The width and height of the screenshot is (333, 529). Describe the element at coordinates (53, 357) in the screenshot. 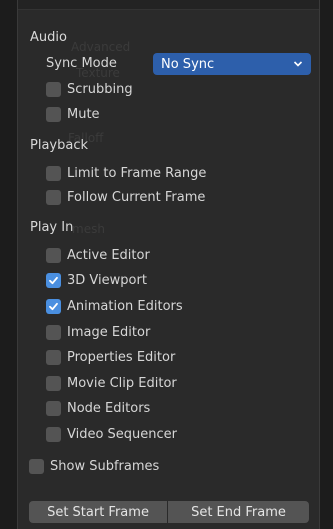

I see `properties-editor-checkbox` at that location.